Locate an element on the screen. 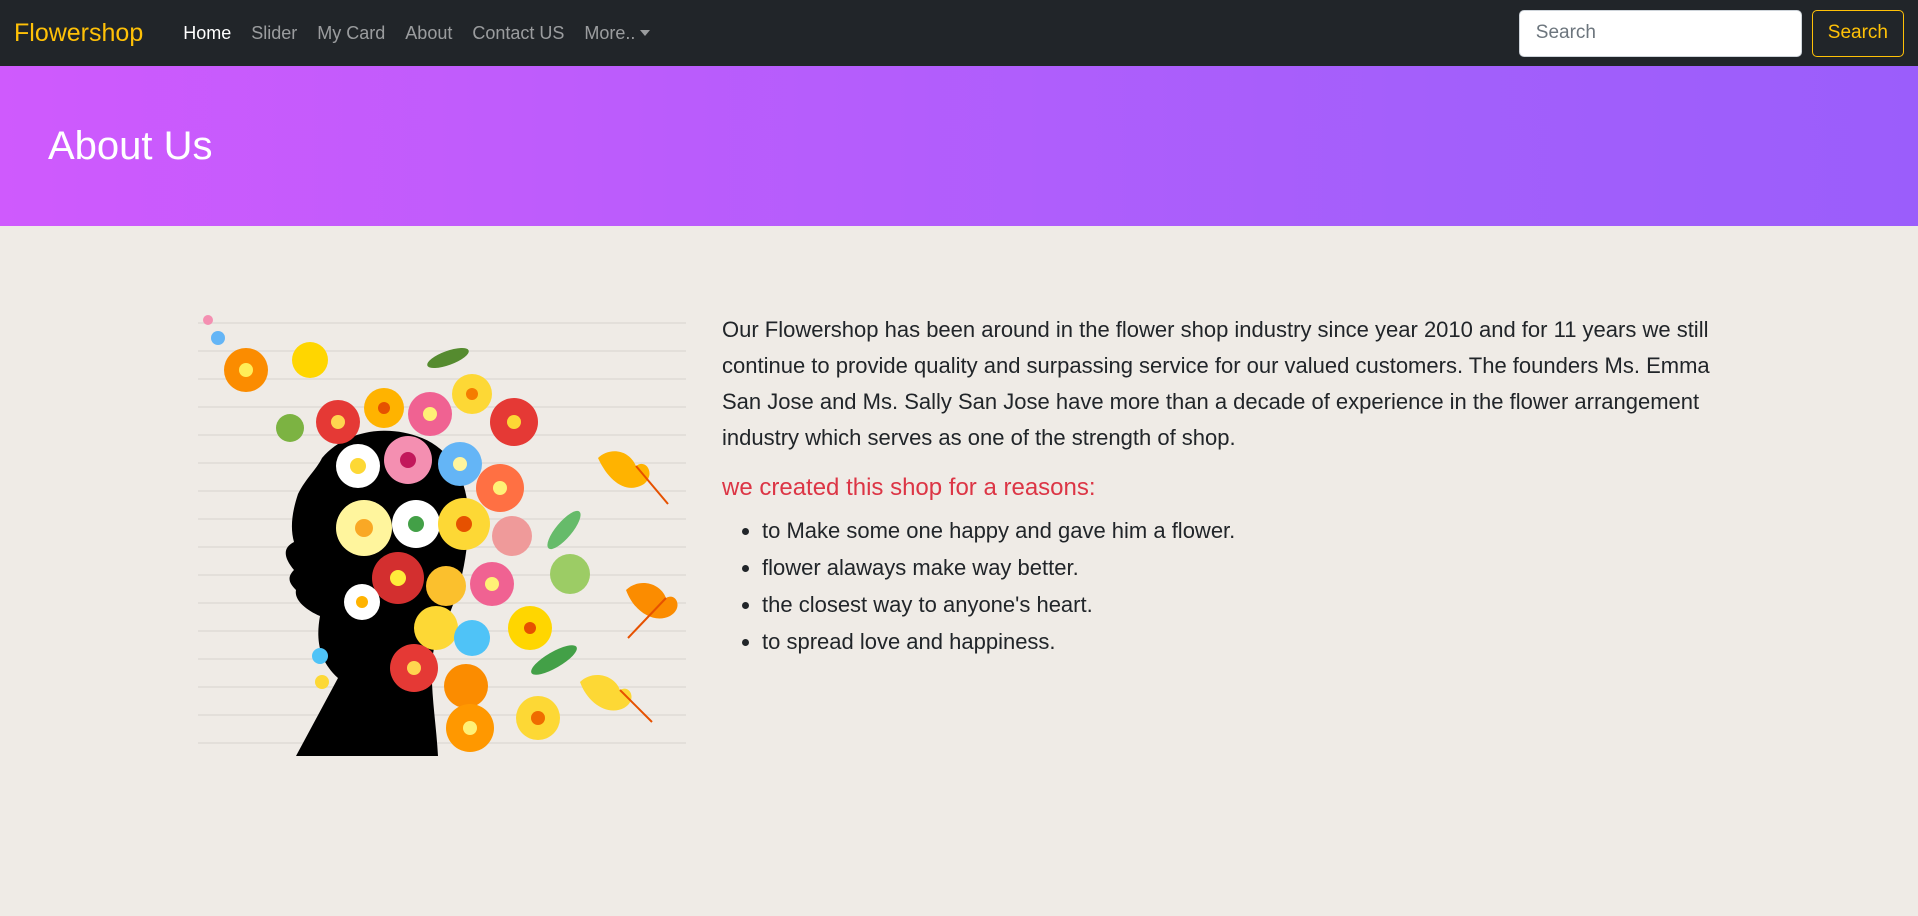 The width and height of the screenshot is (1918, 916). list-item: the closest way to anyone's heart. is located at coordinates (1242, 604).